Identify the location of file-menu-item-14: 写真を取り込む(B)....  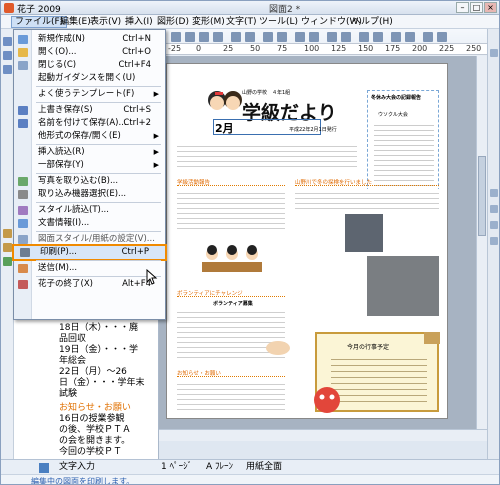
(89, 181).